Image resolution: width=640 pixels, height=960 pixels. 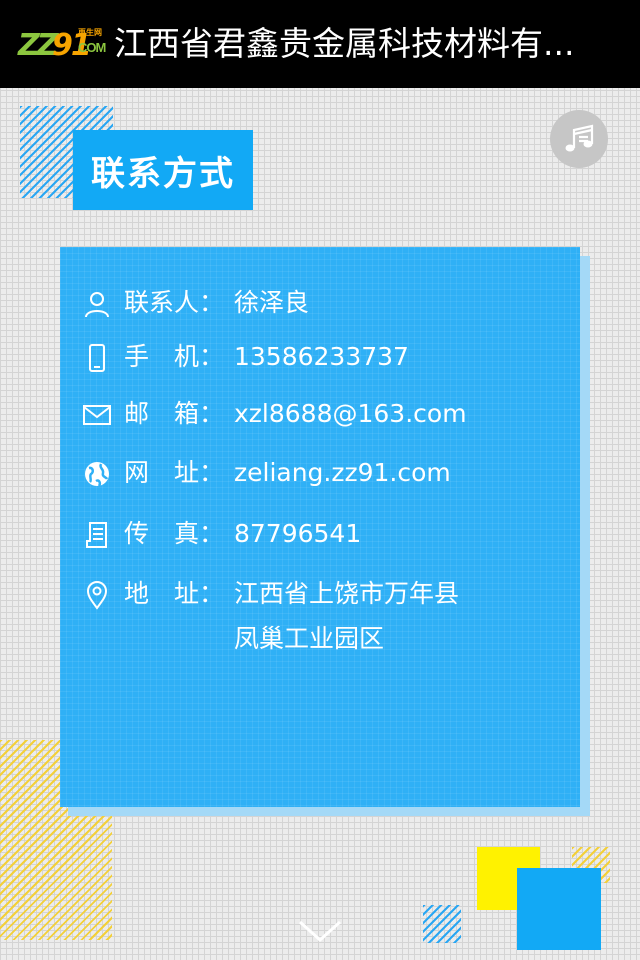 What do you see at coordinates (272, 302) in the screenshot?
I see `contact-value-person: 徐泽良` at bounding box center [272, 302].